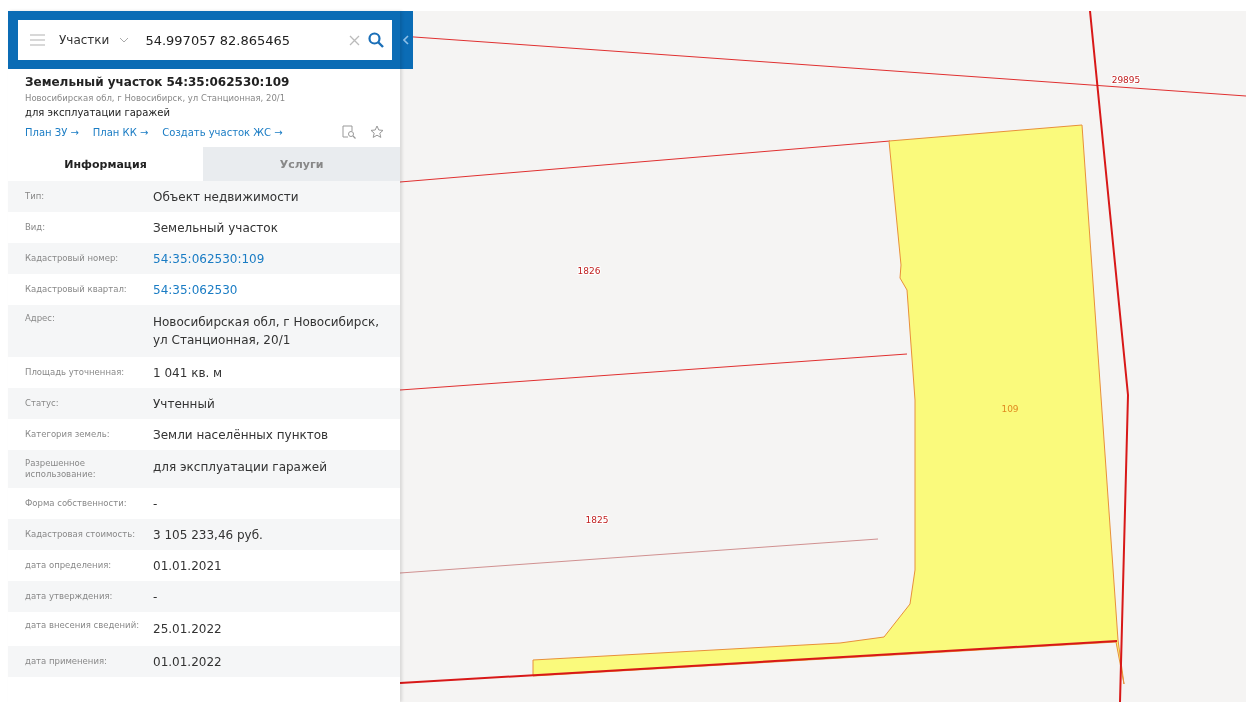  What do you see at coordinates (82, 626) in the screenshot?
I see `field-label: дата внесения сведений:` at bounding box center [82, 626].